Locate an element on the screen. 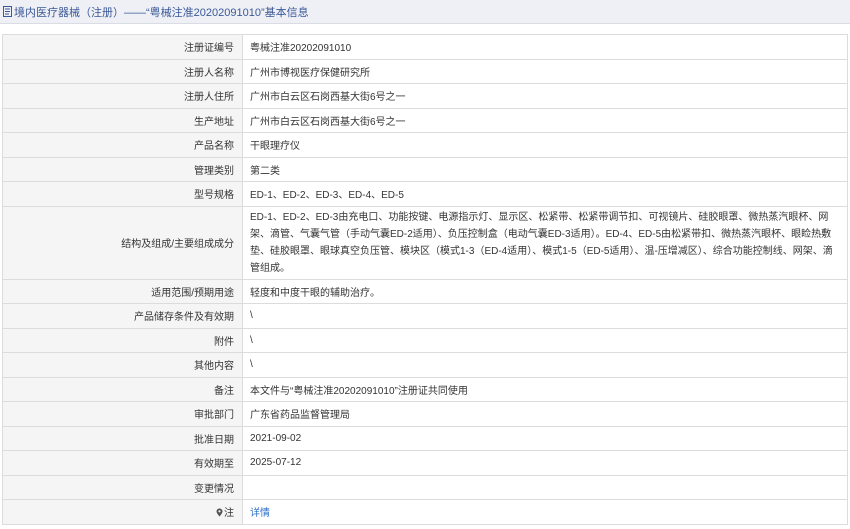 This screenshot has width=850, height=529. table-row: 注册人名称 广州市博视医疗保健研究所 is located at coordinates (425, 71).